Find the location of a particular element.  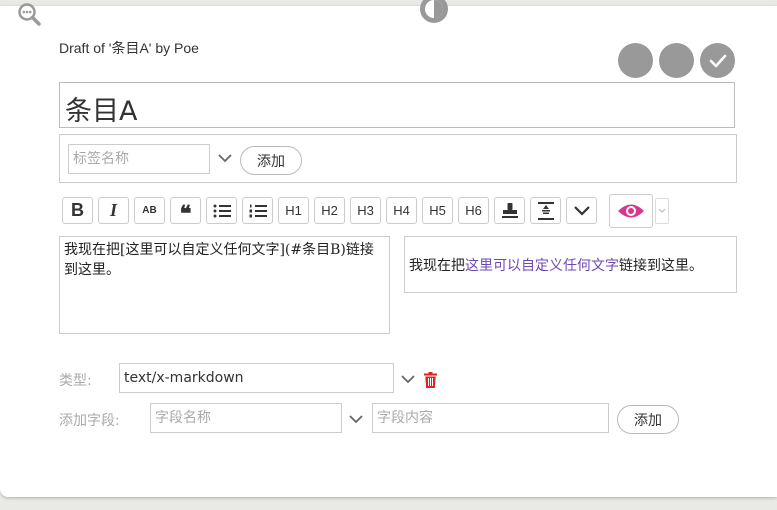

numbered-list-icon is located at coordinates (258, 210).